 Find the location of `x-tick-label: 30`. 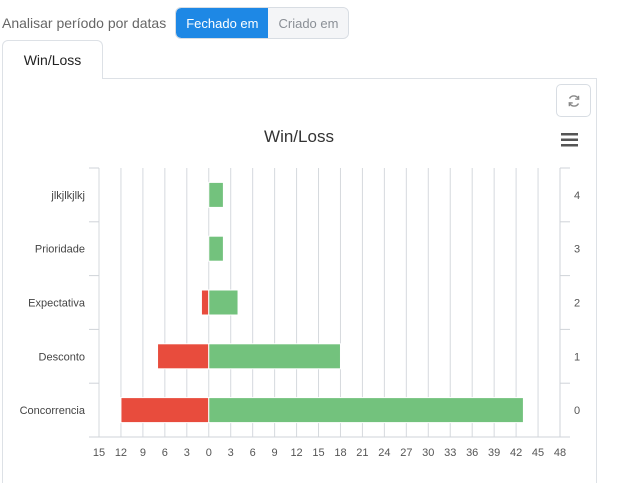

x-tick-label: 30 is located at coordinates (428, 453).